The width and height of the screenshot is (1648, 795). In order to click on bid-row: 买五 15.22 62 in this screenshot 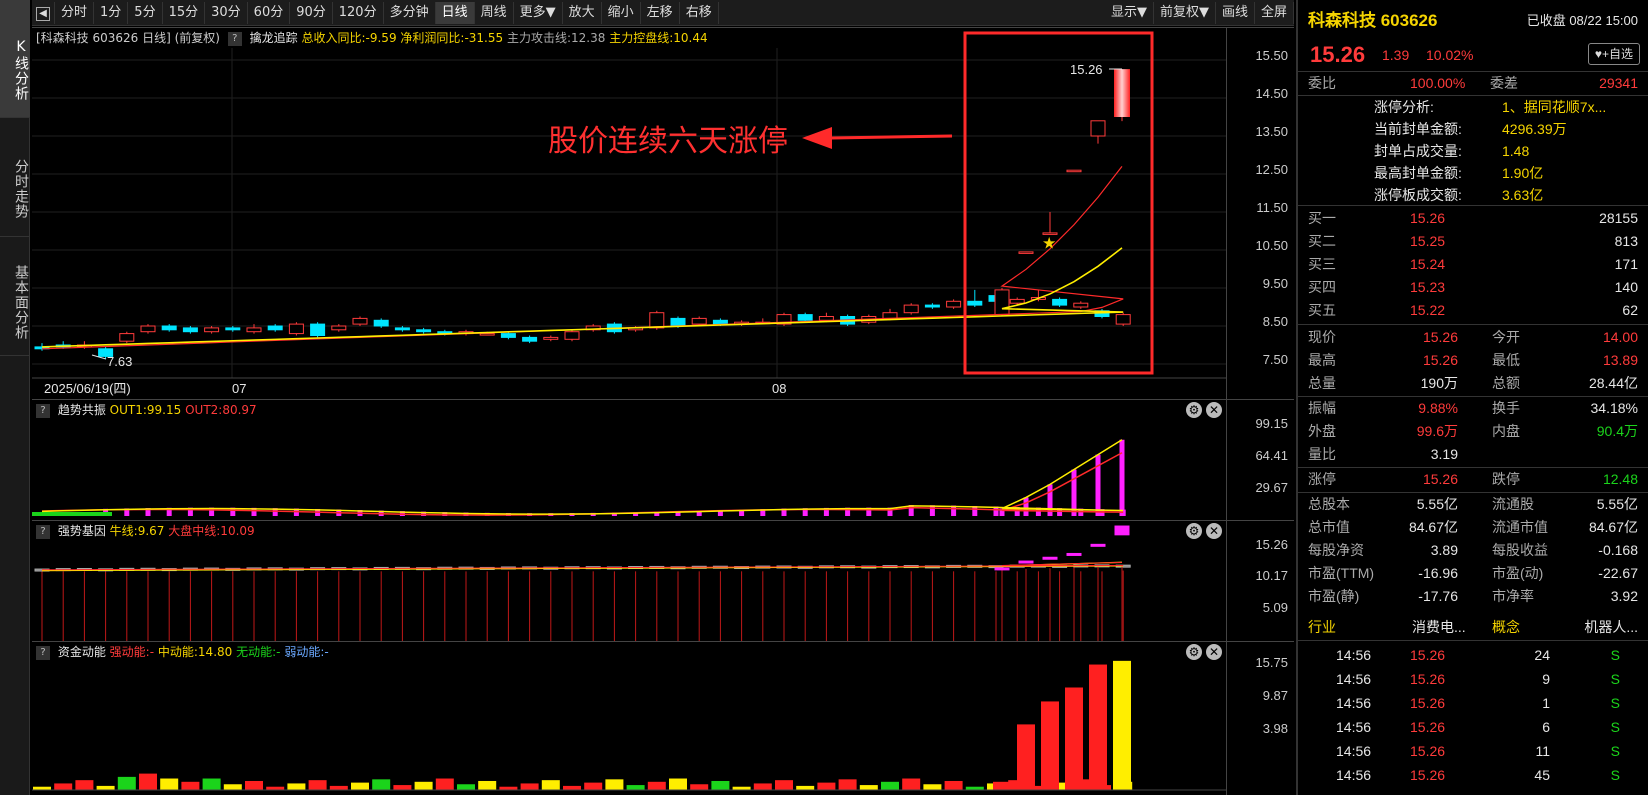, I will do `click(1473, 310)`.